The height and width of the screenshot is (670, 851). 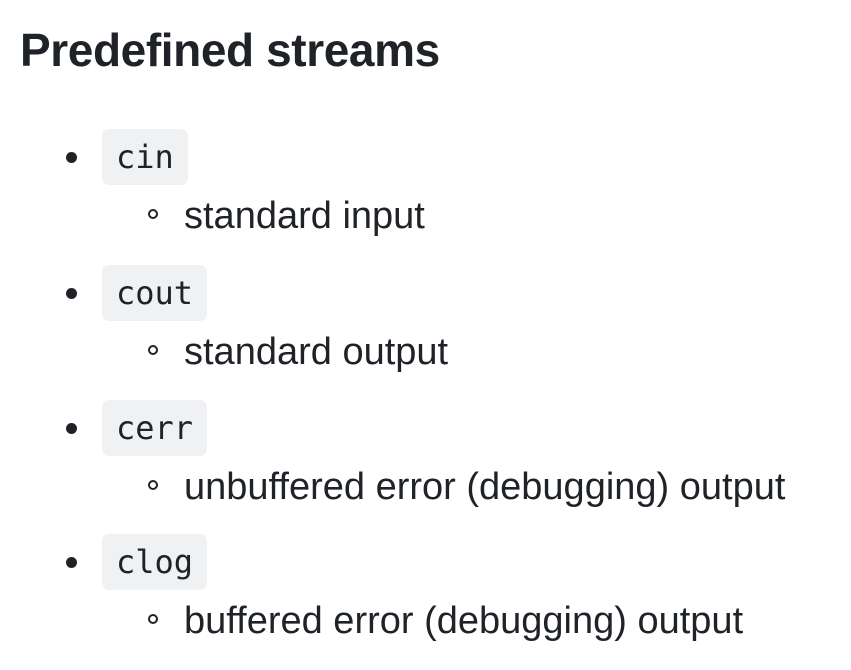 I want to click on stream-description: standard input, so click(x=304, y=216).